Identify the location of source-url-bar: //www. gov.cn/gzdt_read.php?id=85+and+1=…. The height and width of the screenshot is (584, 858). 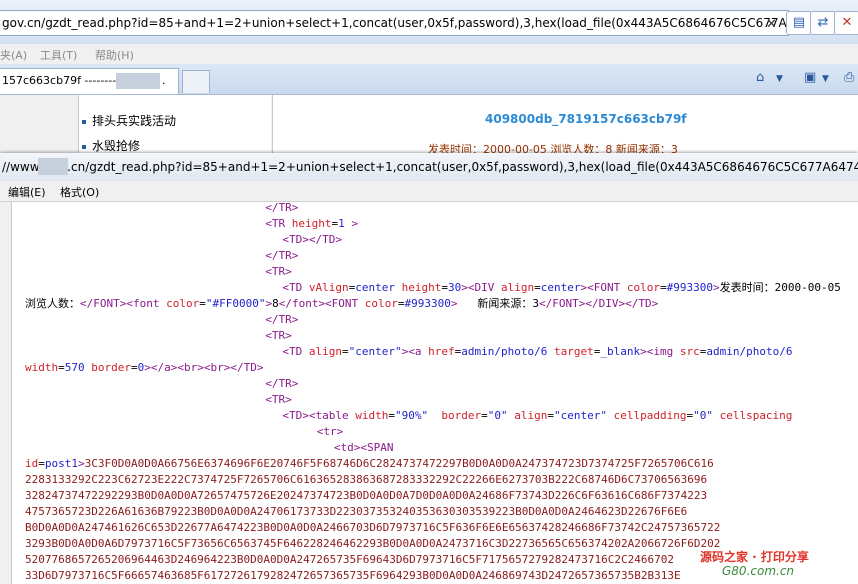
(429, 167).